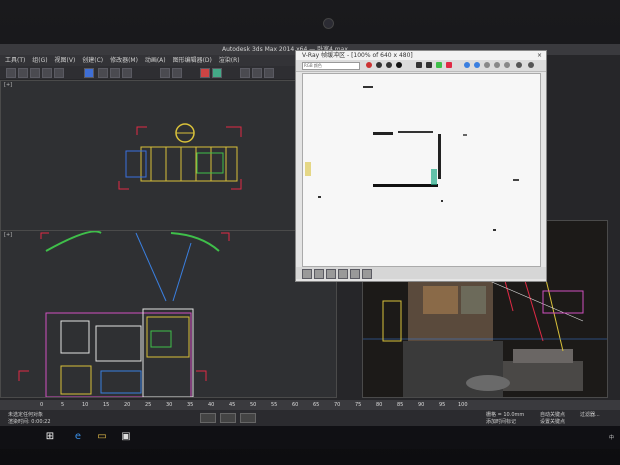 The height and width of the screenshot is (465, 620). What do you see at coordinates (316, 405) in the screenshot?
I see `tick: 65` at bounding box center [316, 405].